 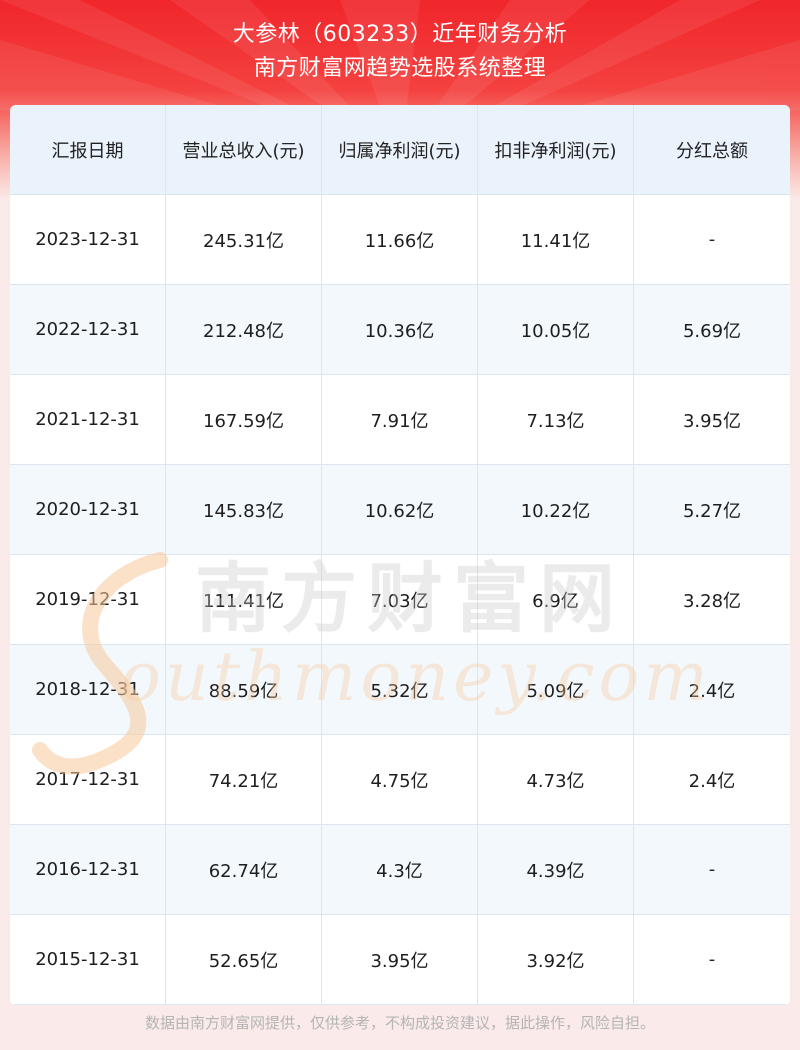 I want to click on page-title: 大参林（603233）近年财务分析, so click(x=400, y=34).